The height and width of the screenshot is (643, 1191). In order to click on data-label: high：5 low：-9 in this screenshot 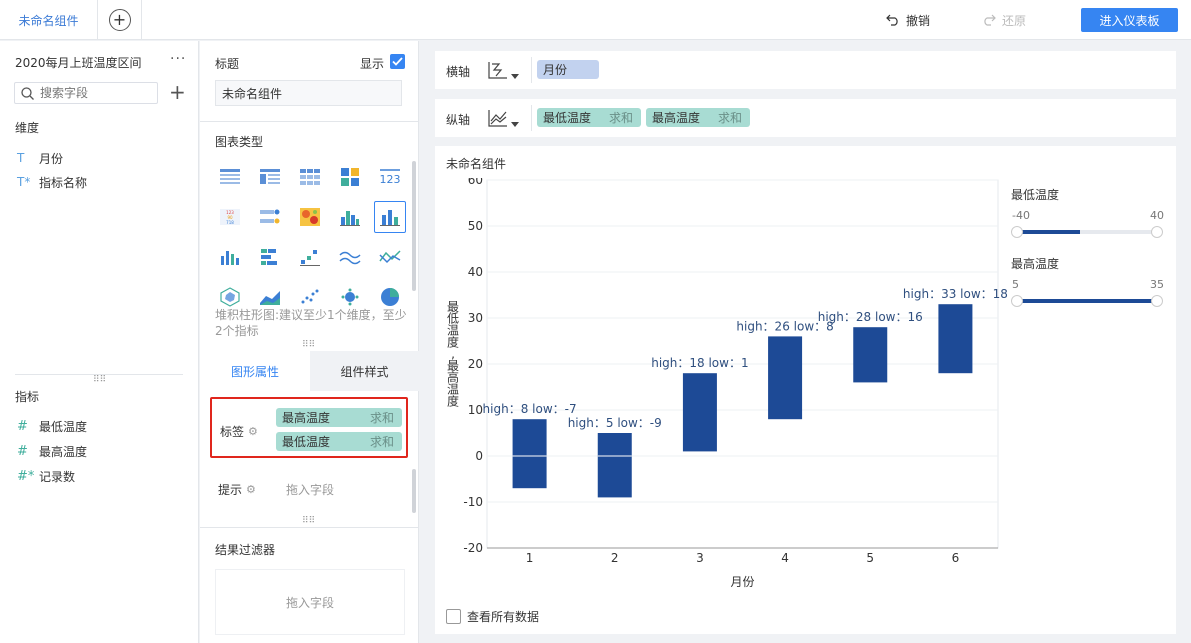, I will do `click(615, 423)`.